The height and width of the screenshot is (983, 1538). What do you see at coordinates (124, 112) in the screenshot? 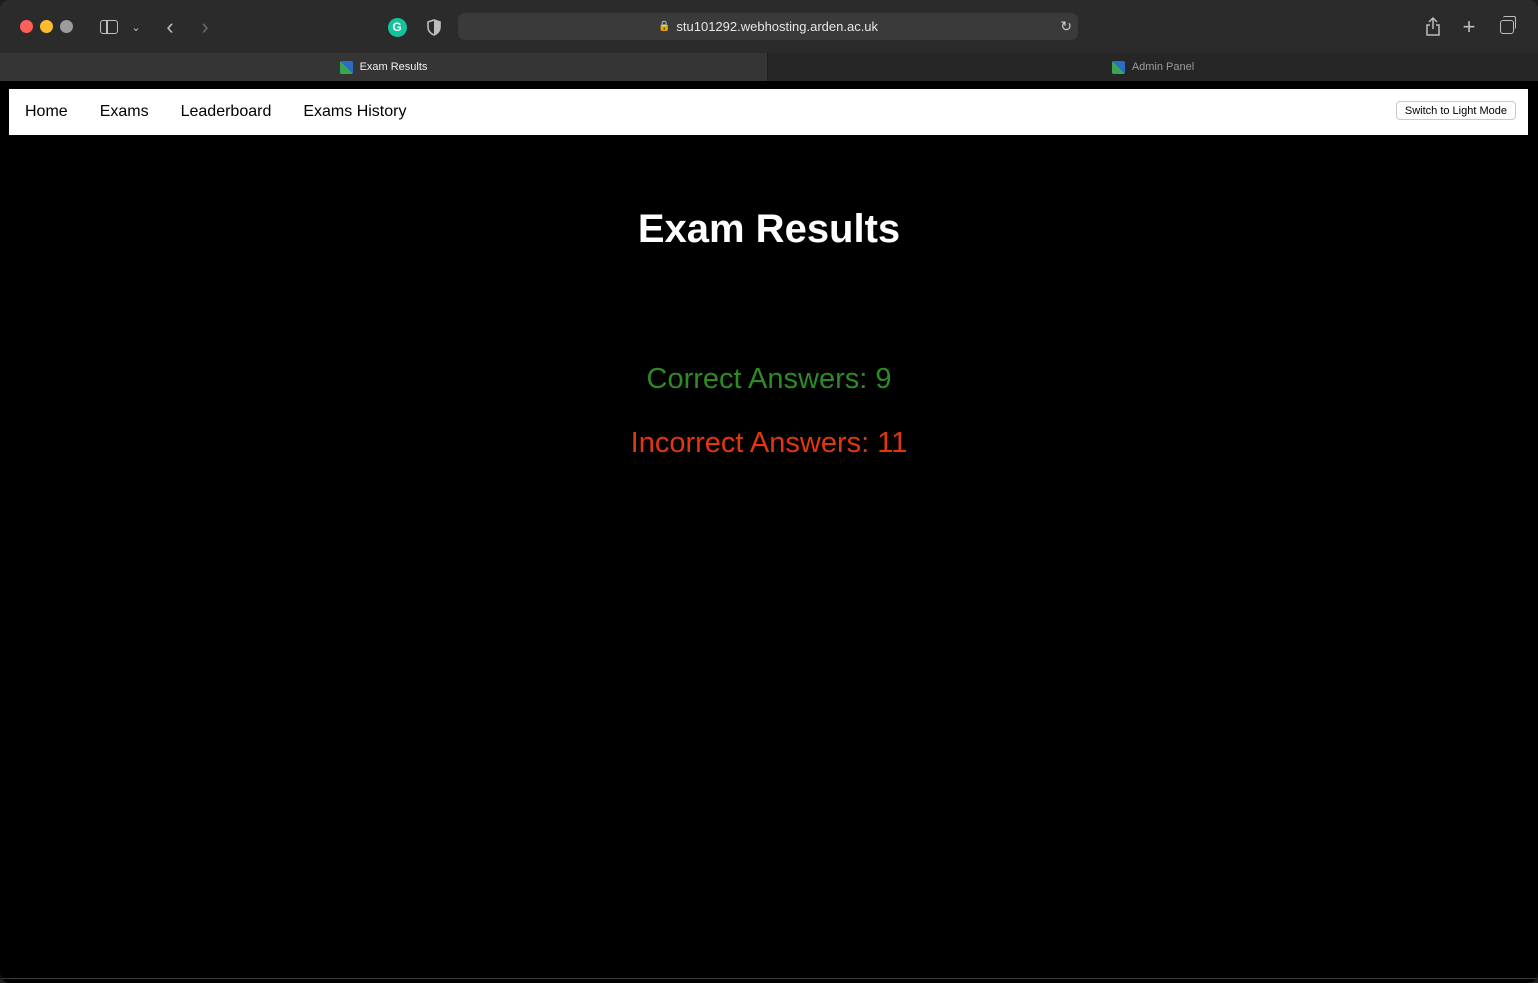
I see `nav-link-exams: Exams` at bounding box center [124, 112].